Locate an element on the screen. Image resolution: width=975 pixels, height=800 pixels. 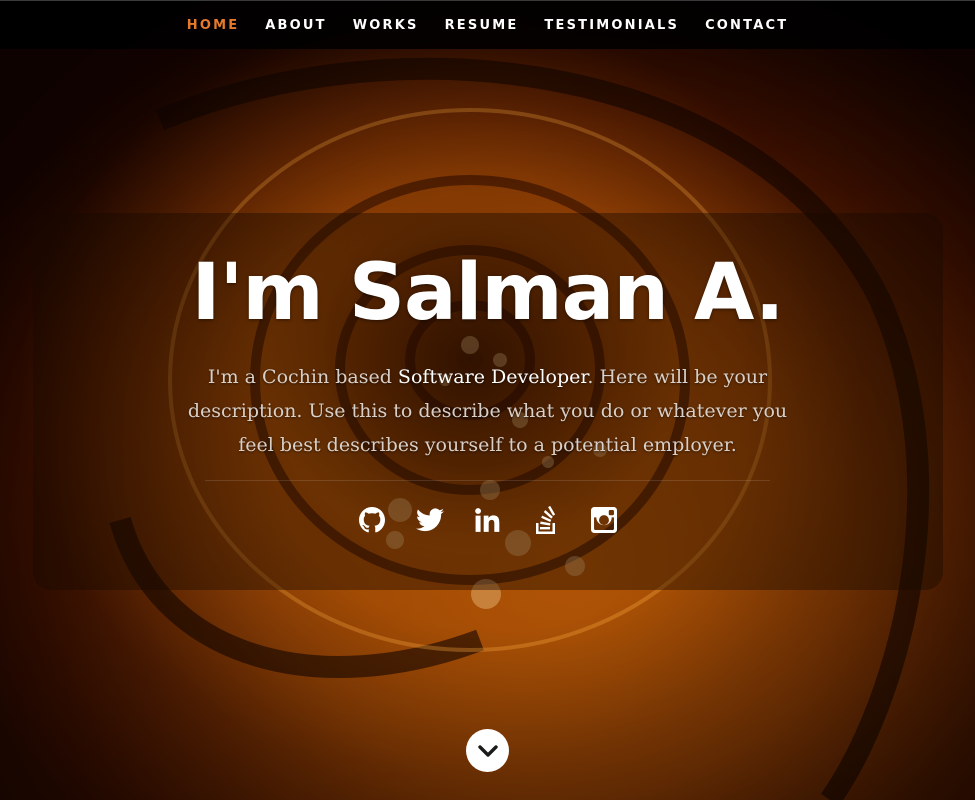
nav-item-resume: RESUME is located at coordinates (482, 25).